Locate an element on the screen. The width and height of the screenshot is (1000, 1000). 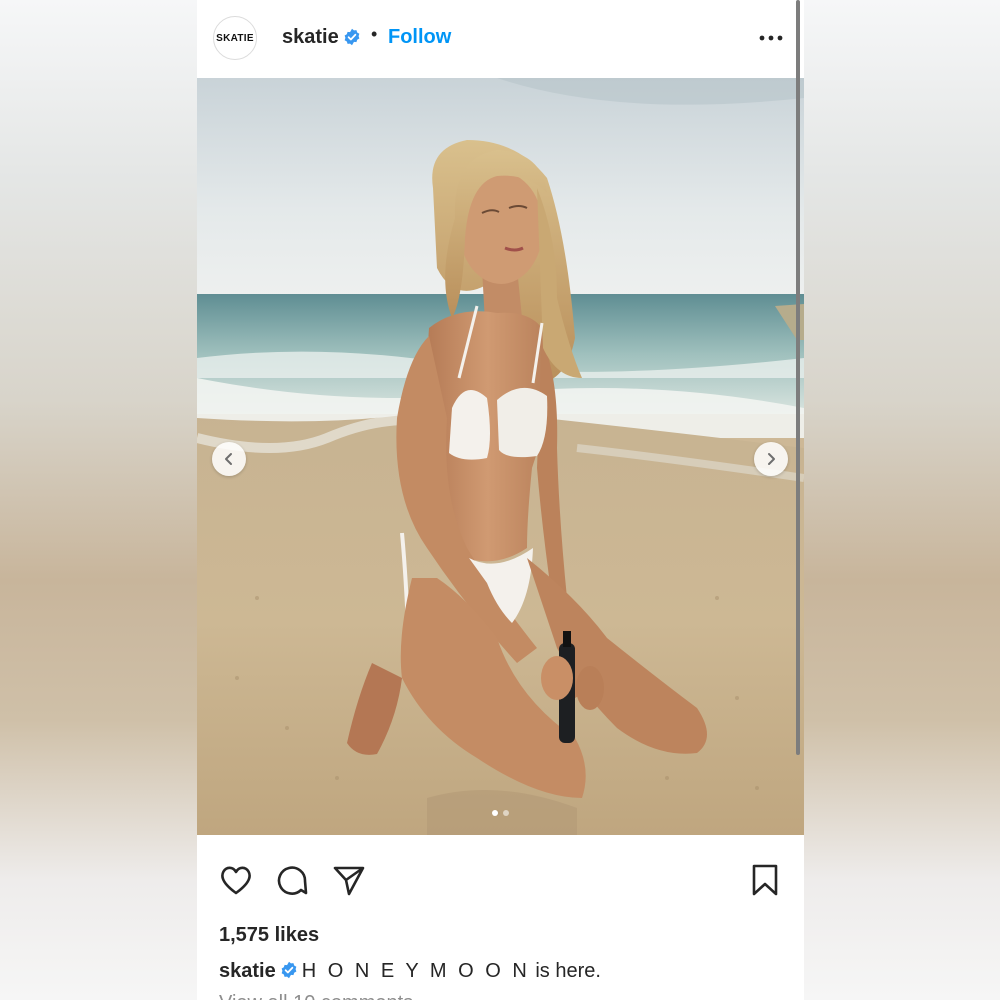
carousel-dot-active is located at coordinates (495, 813).